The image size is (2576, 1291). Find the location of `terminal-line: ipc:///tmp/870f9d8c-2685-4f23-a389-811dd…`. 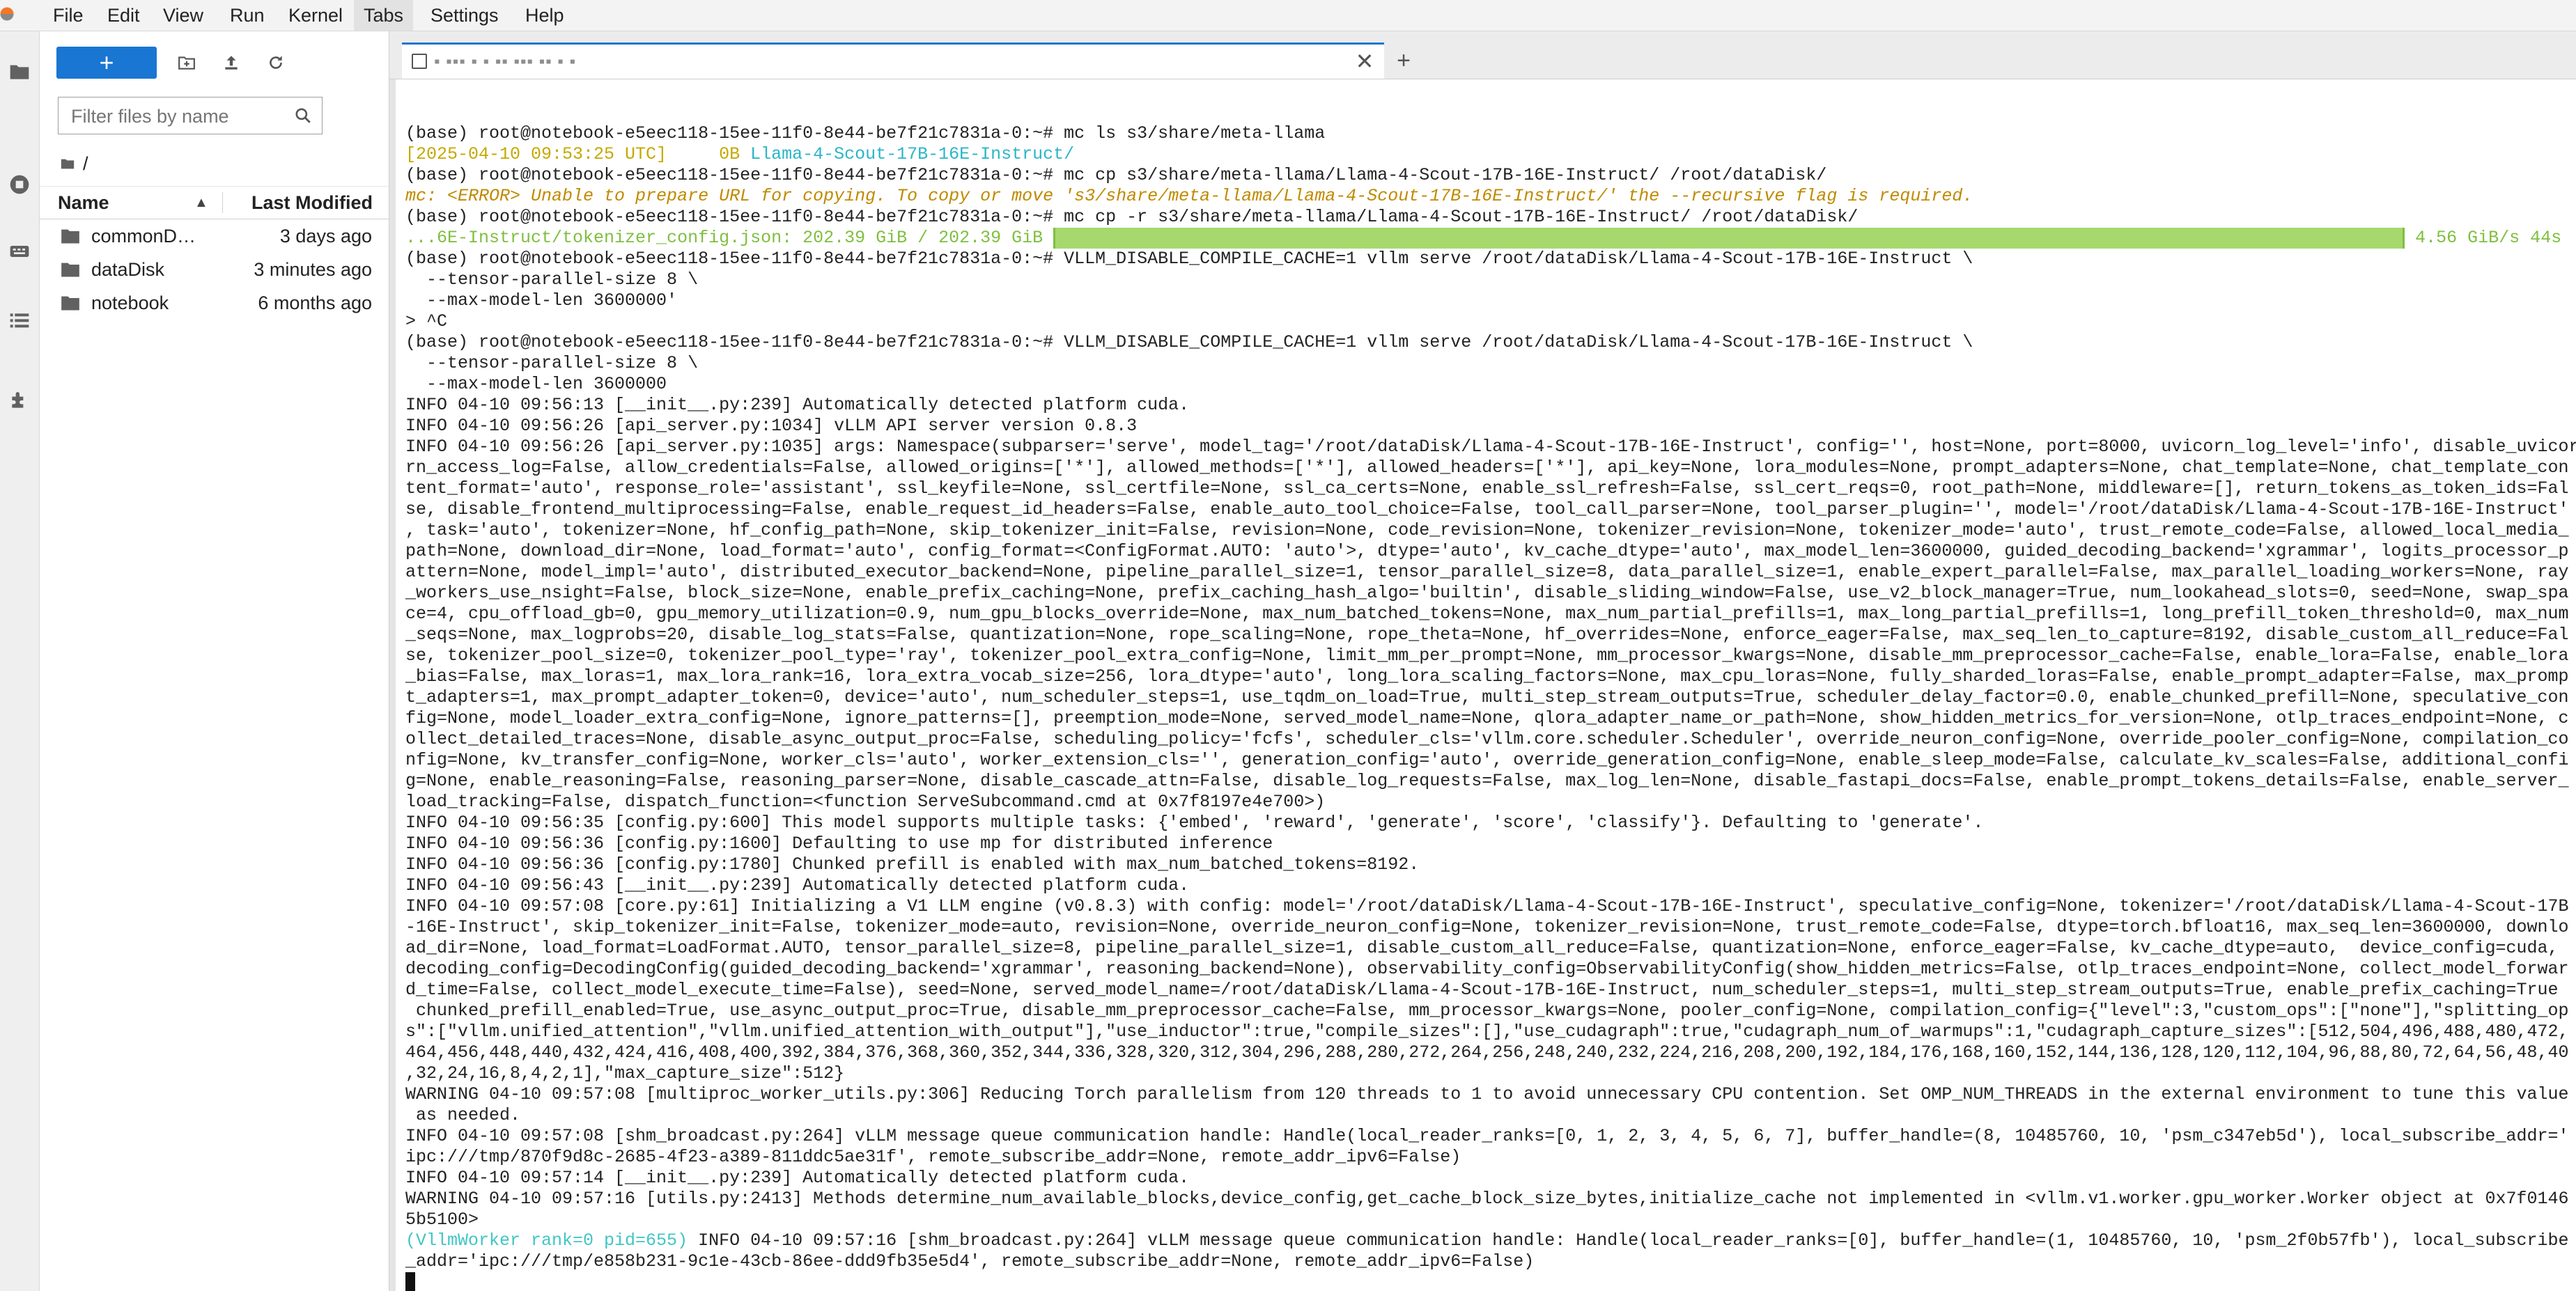

terminal-line: ipc:///tmp/870f9d8c-2685-4f23-a389-811dd… is located at coordinates (1488, 1157).